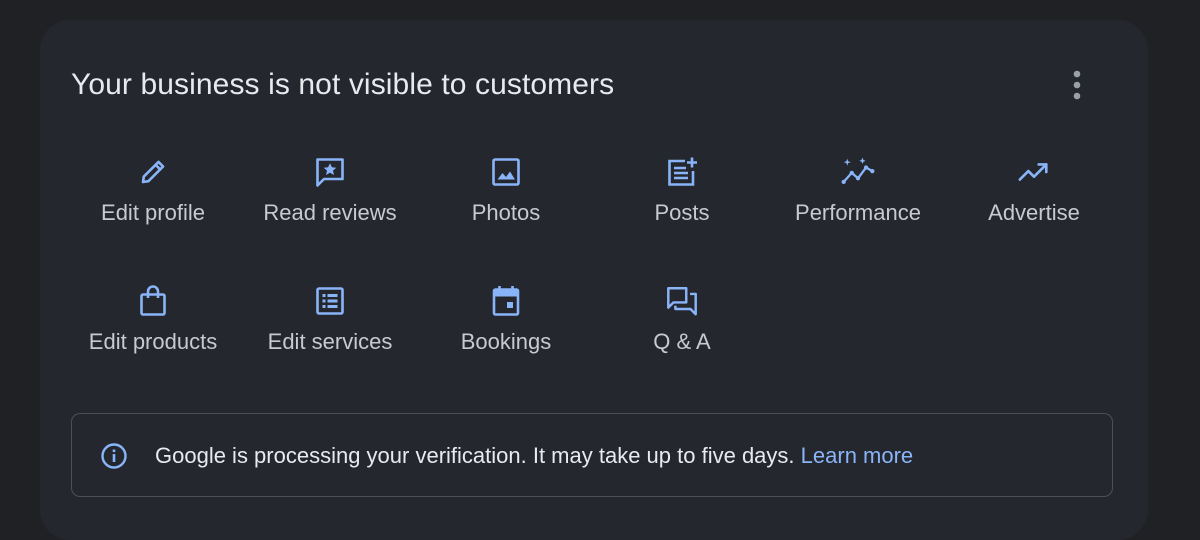  I want to click on more-options-button, so click(1077, 85).